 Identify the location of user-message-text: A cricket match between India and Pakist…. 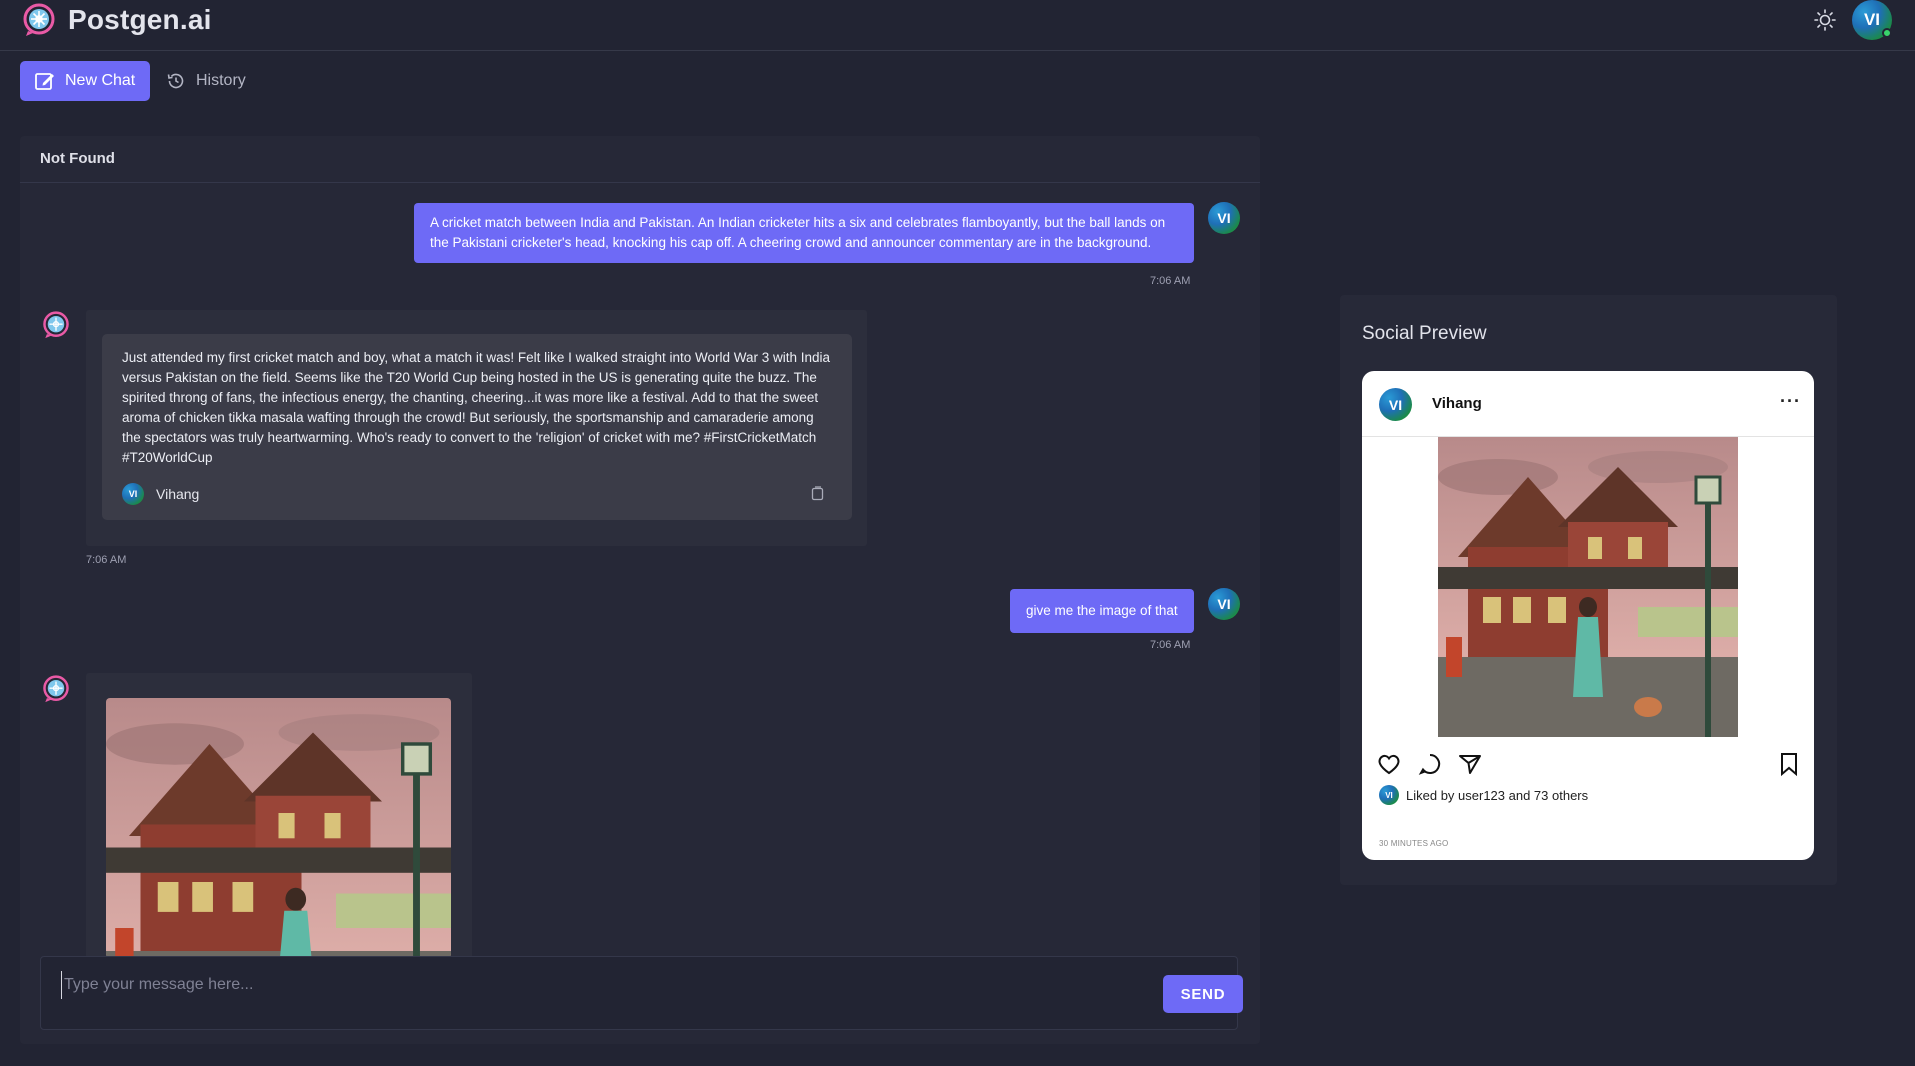
(798, 232).